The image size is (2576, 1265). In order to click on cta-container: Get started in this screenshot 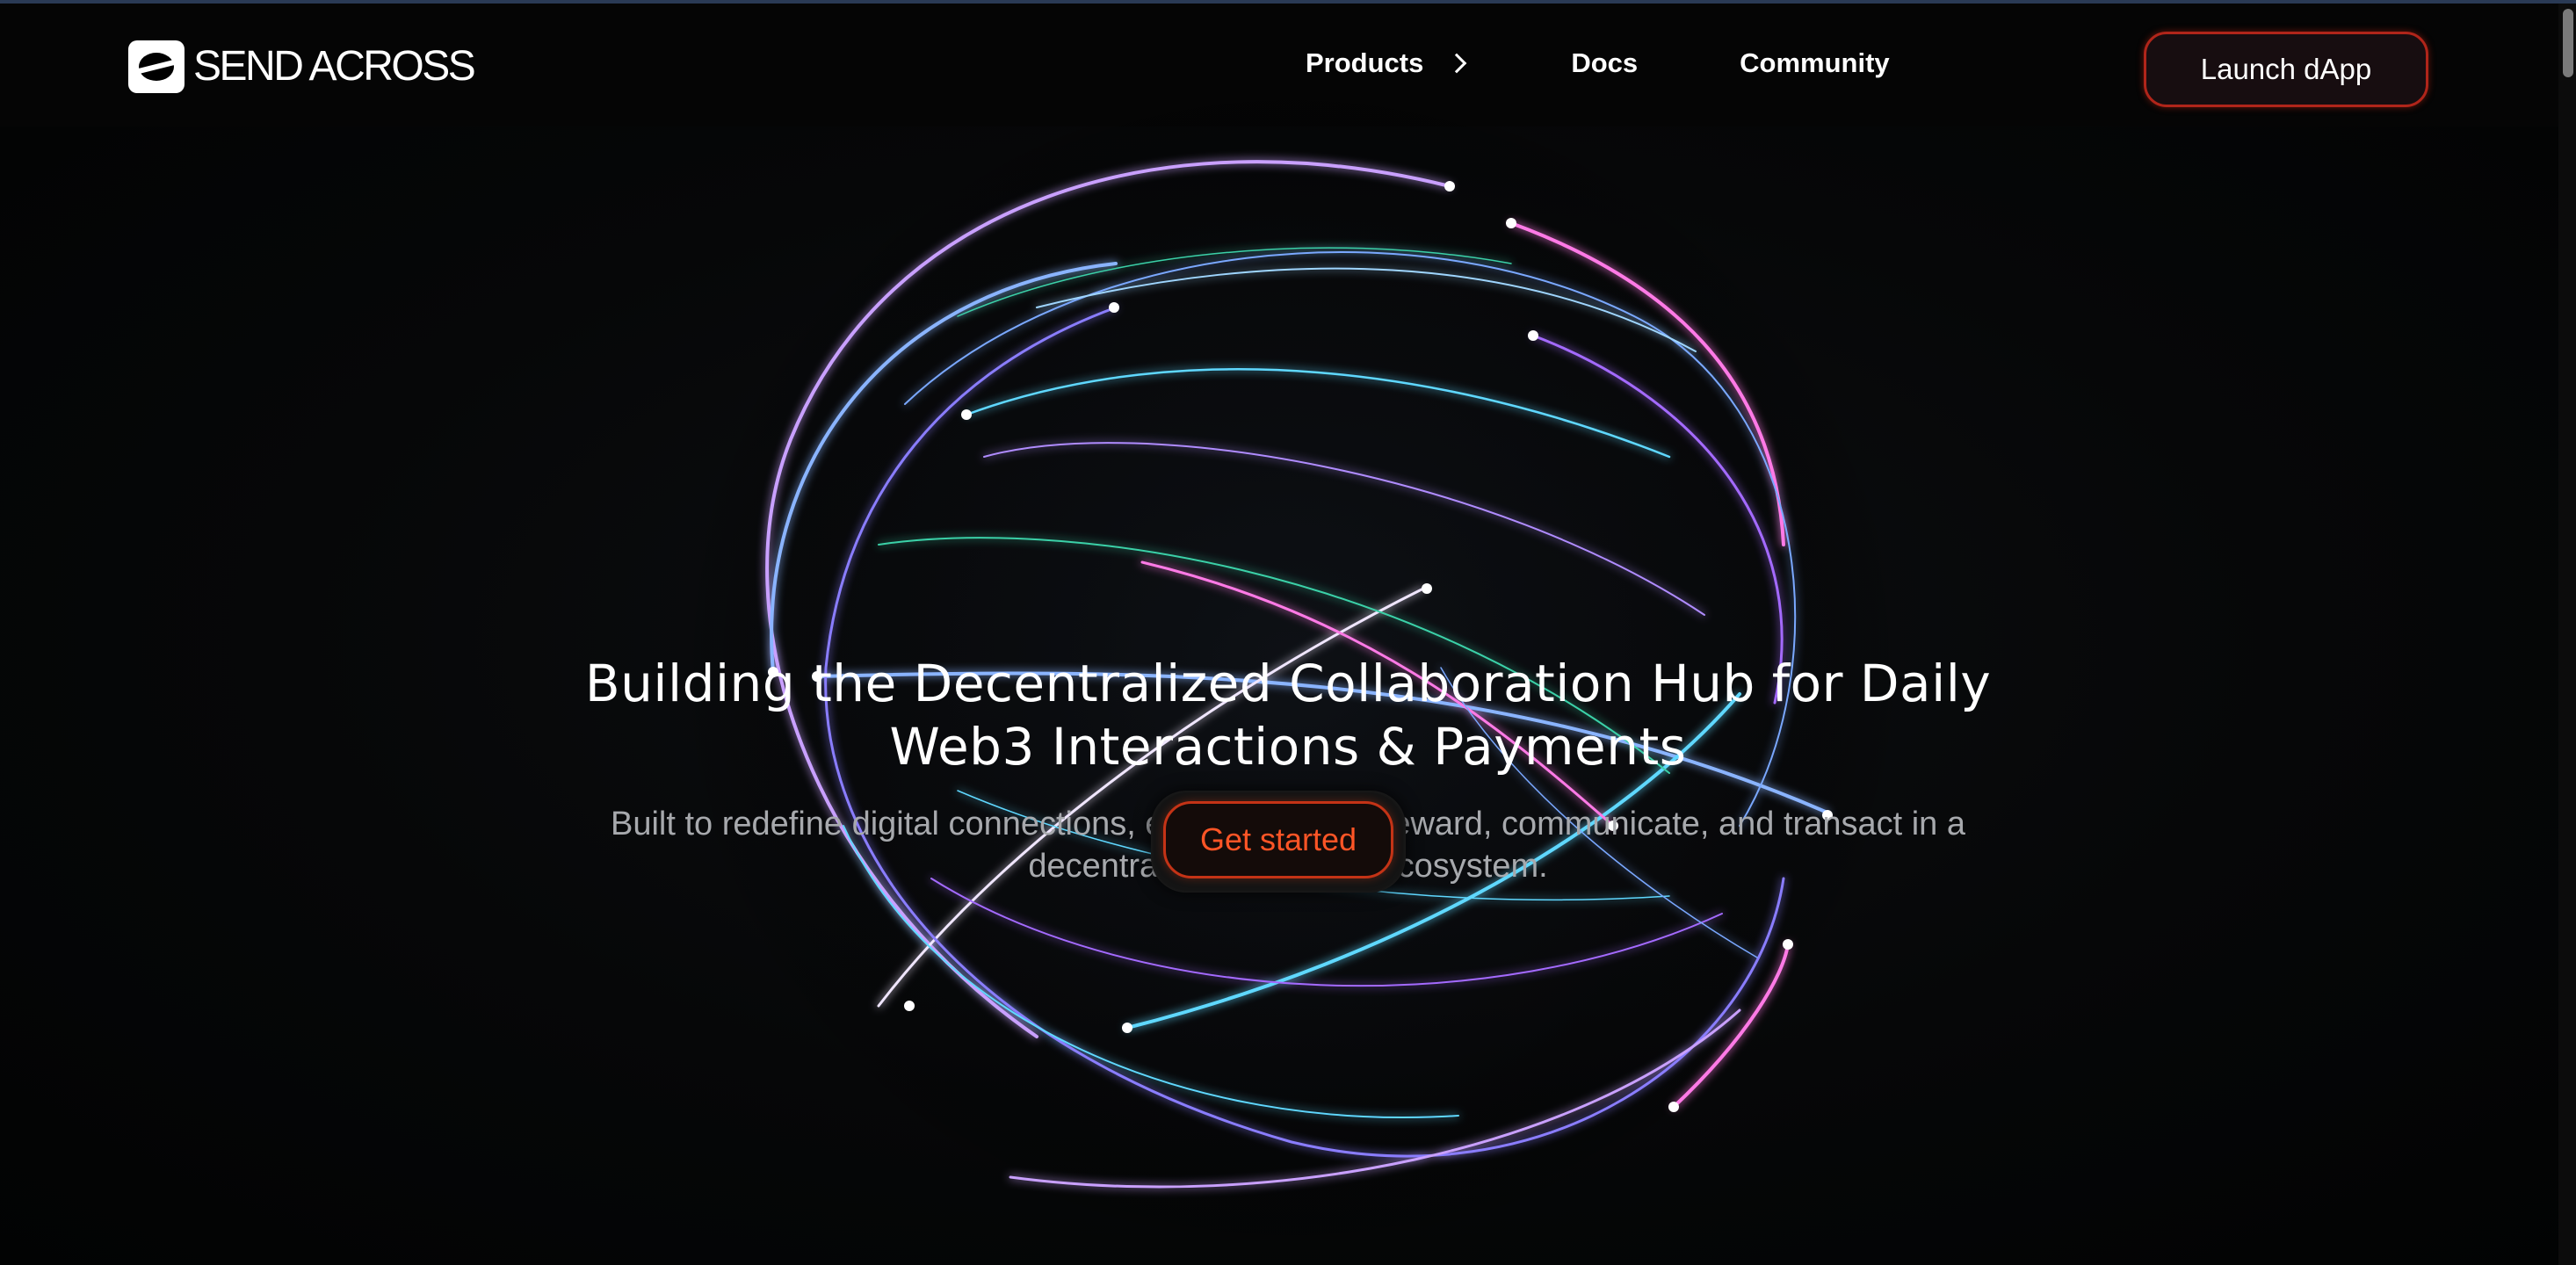, I will do `click(1278, 842)`.